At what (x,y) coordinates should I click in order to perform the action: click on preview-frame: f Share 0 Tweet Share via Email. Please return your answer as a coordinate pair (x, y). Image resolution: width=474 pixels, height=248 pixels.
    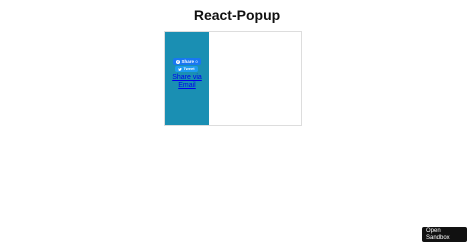
    Looking at the image, I should click on (233, 78).